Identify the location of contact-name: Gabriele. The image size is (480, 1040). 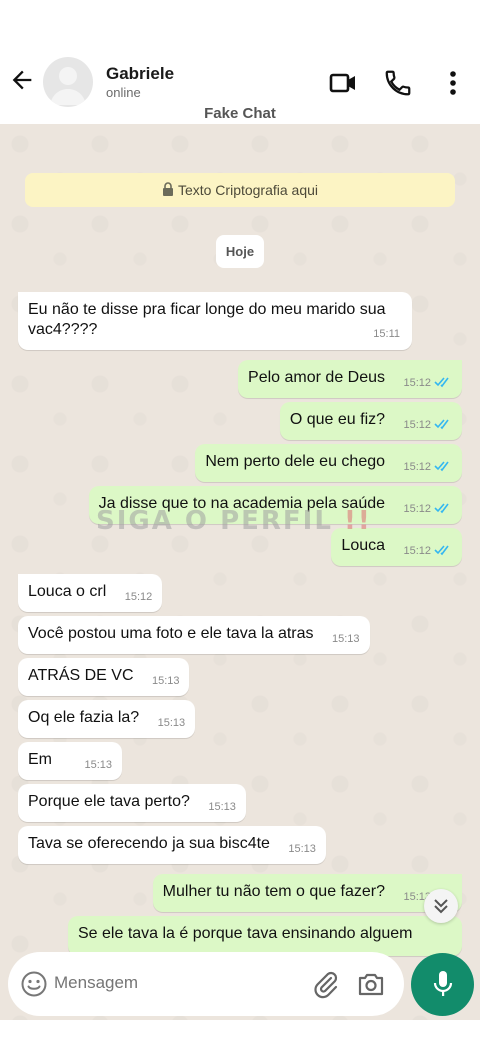
(140, 74).